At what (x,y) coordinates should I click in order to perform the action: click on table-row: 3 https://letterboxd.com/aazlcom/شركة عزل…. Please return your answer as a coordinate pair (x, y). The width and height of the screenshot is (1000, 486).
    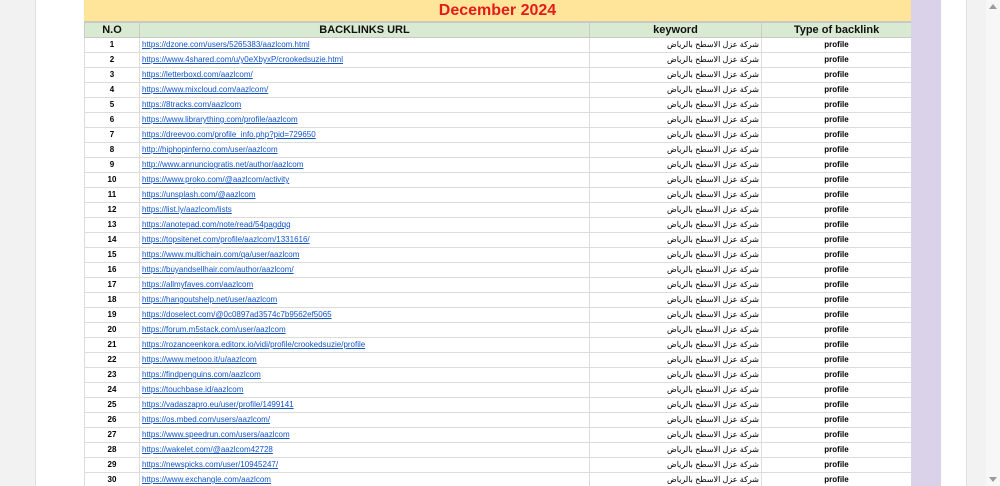
    Looking at the image, I should click on (498, 75).